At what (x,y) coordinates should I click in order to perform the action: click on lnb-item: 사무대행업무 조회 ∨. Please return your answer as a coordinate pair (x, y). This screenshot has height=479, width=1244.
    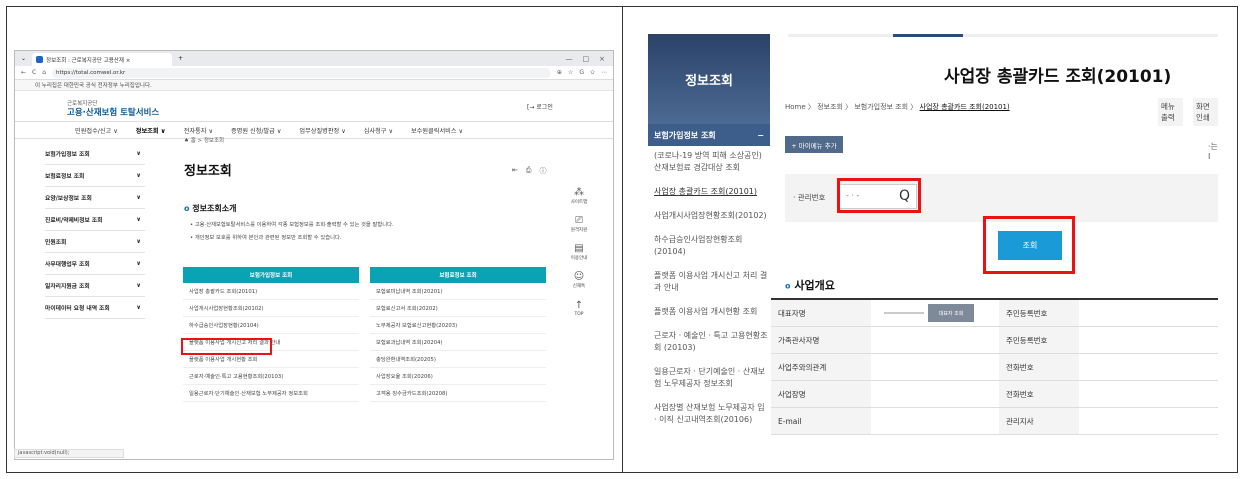
    Looking at the image, I should click on (95, 264).